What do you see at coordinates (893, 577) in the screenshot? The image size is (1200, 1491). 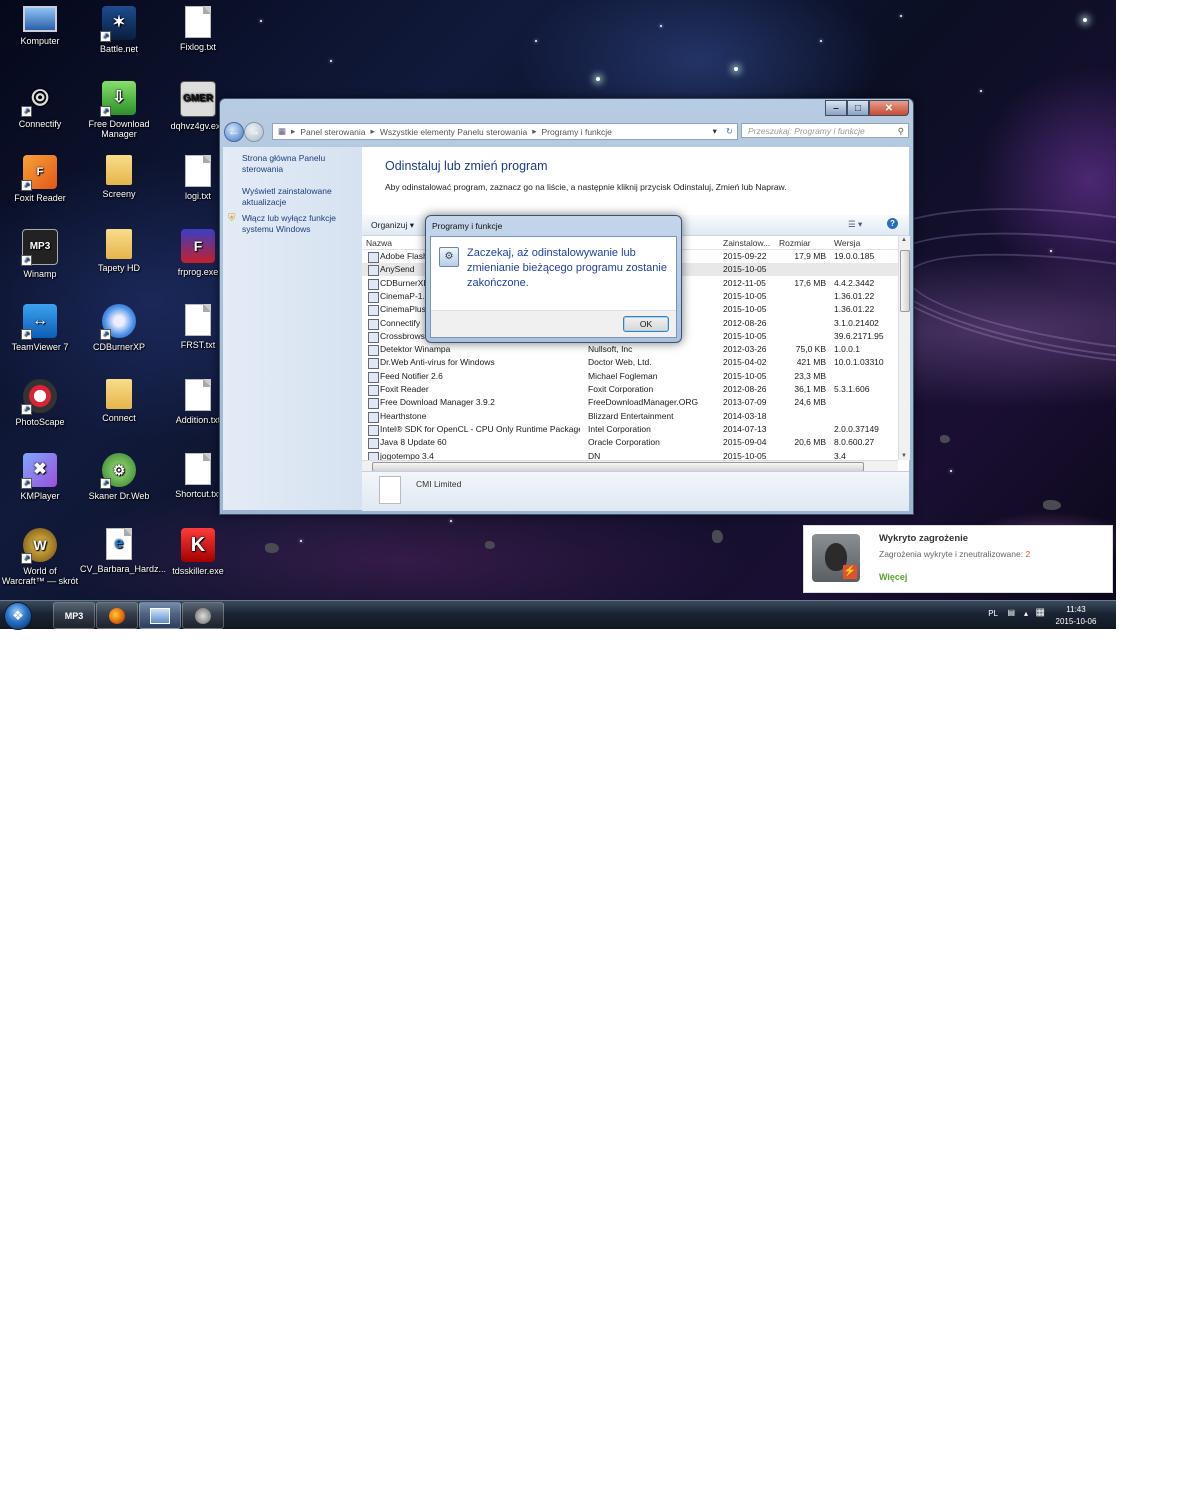 I see `more-link: Więcej` at bounding box center [893, 577].